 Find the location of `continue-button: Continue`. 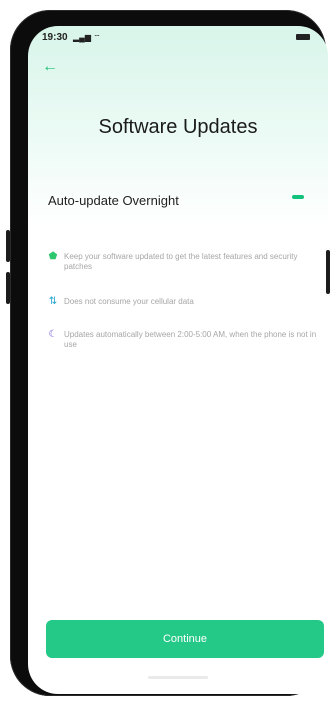

continue-button: Continue is located at coordinates (185, 639).